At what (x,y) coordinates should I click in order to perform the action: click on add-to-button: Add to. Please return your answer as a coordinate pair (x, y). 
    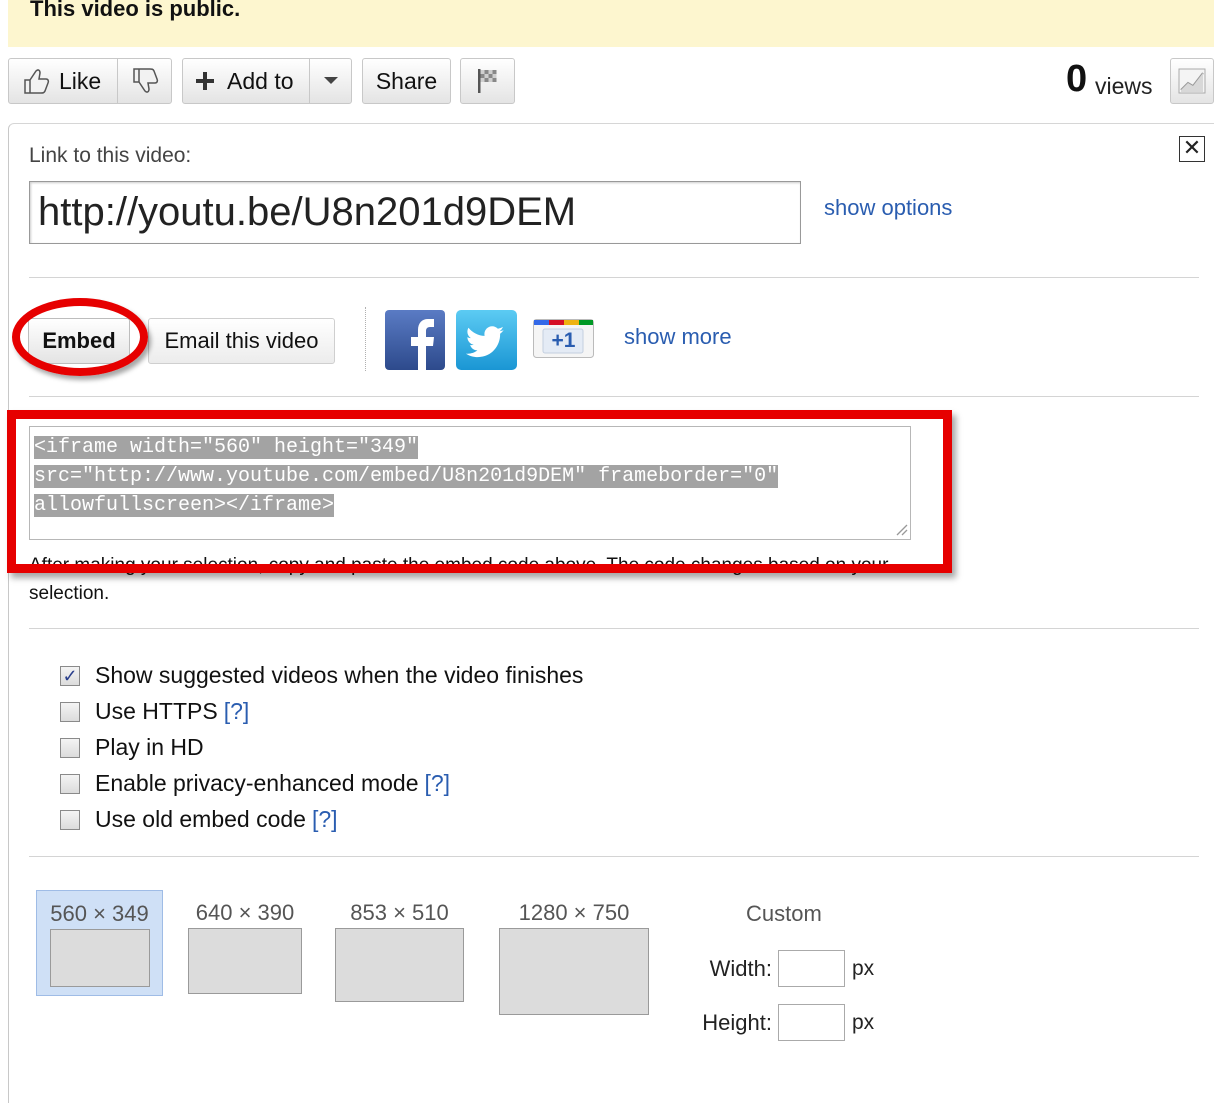
    Looking at the image, I should click on (246, 81).